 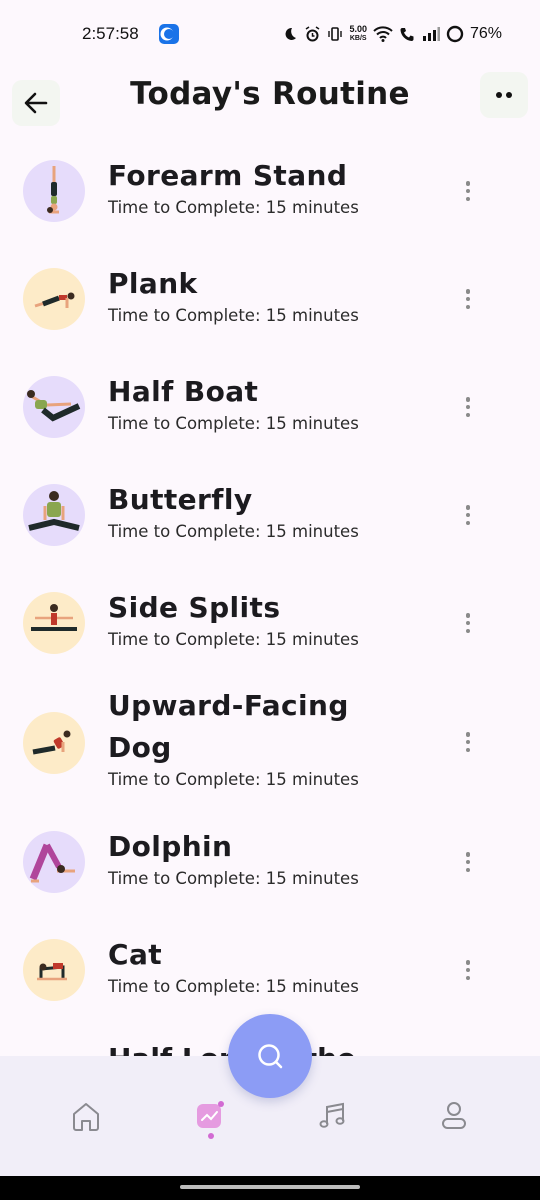 I want to click on more-options-button, so click(x=504, y=95).